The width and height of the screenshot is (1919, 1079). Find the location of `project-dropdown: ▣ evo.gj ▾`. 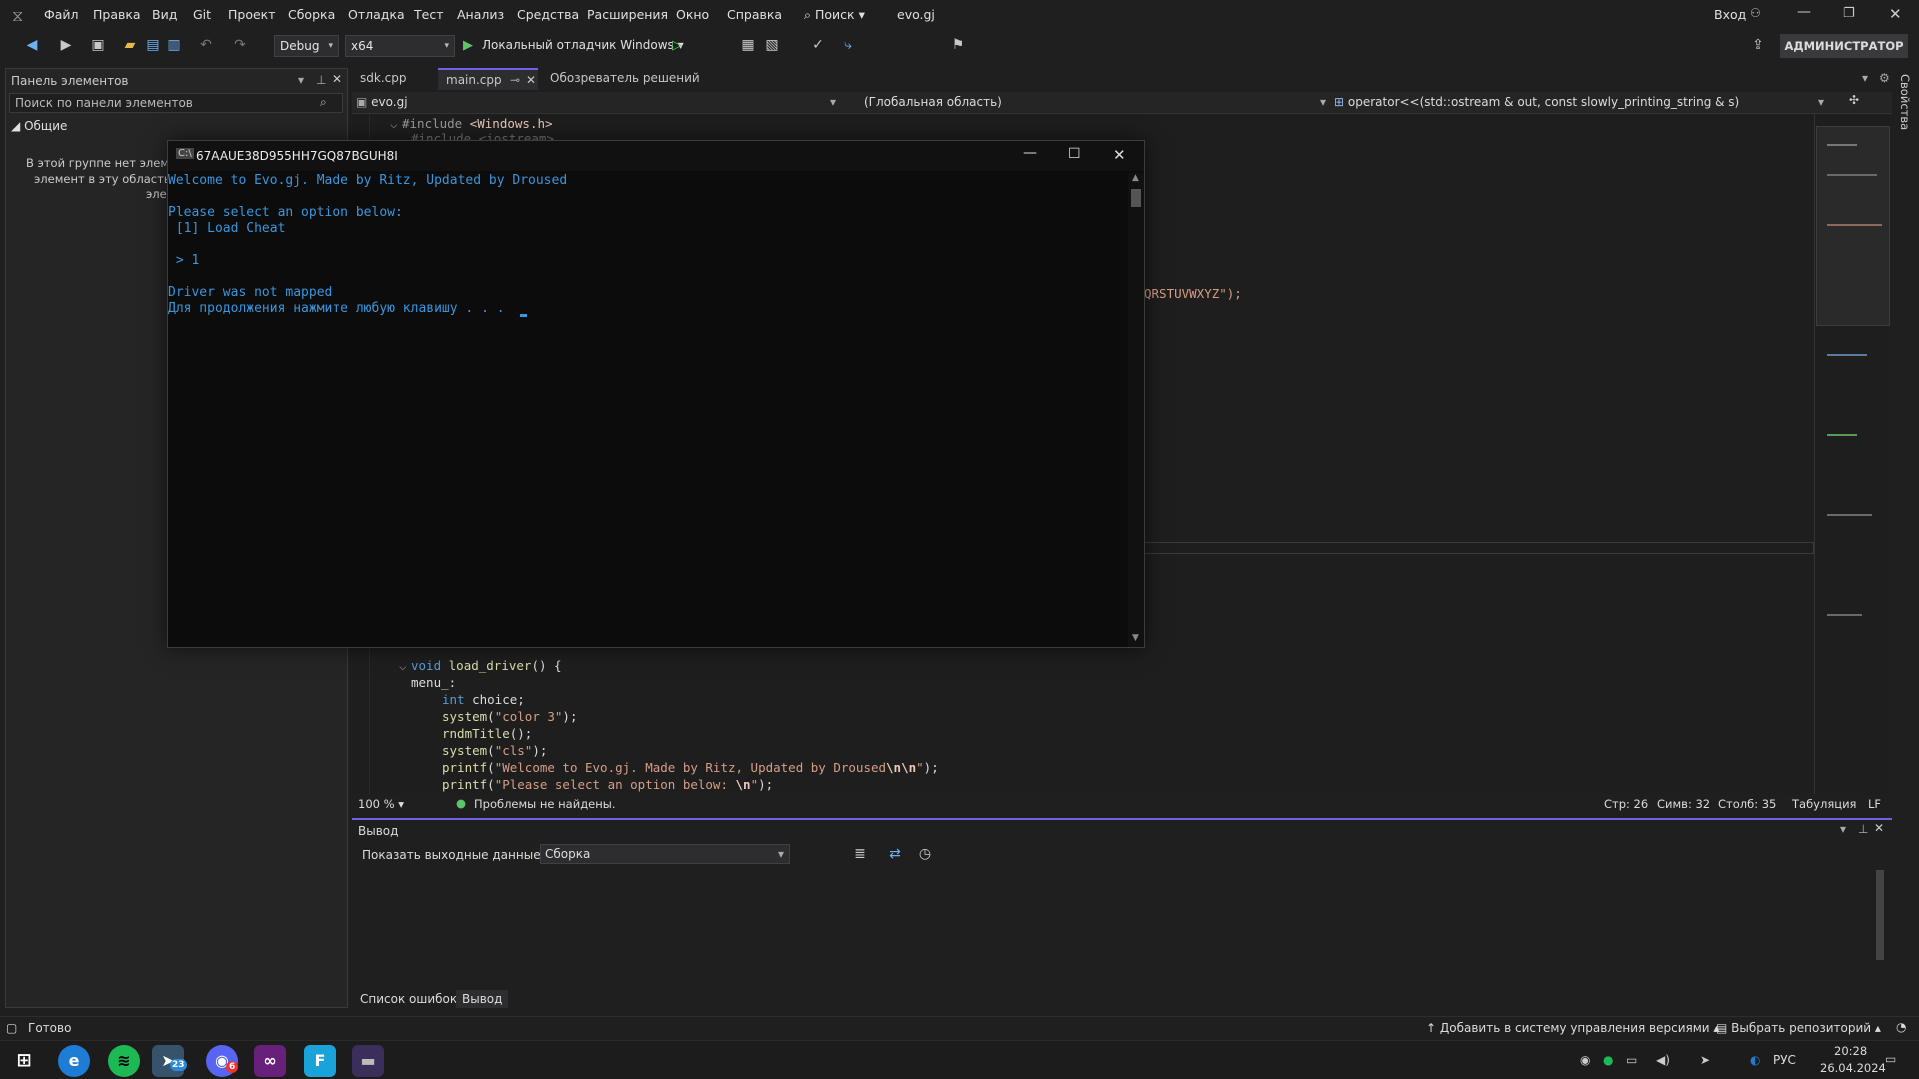

project-dropdown: ▣ evo.gj ▾ is located at coordinates (596, 102).